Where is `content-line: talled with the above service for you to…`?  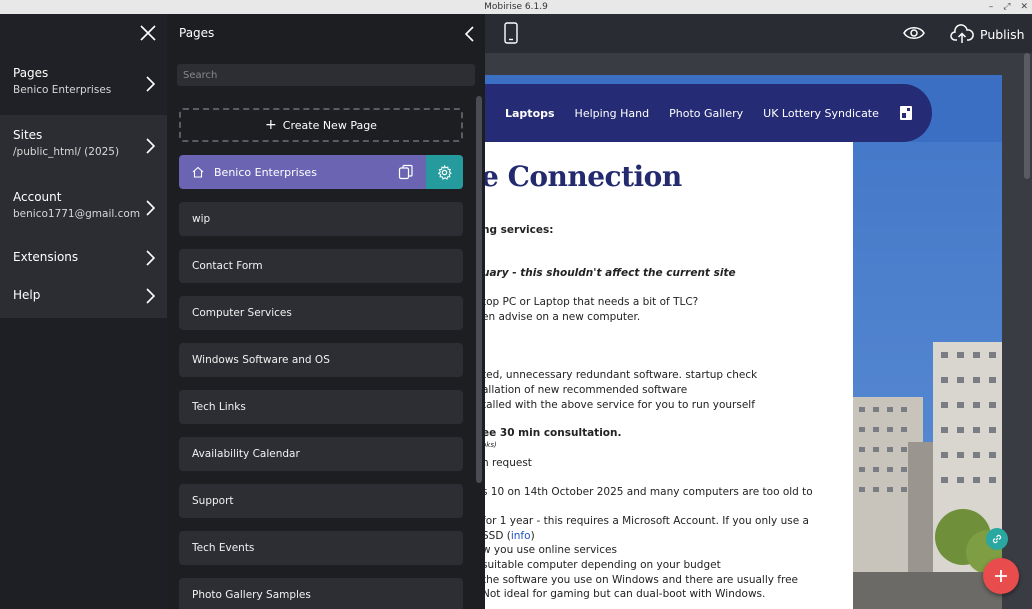 content-line: talled with the above service for you to… is located at coordinates (620, 405).